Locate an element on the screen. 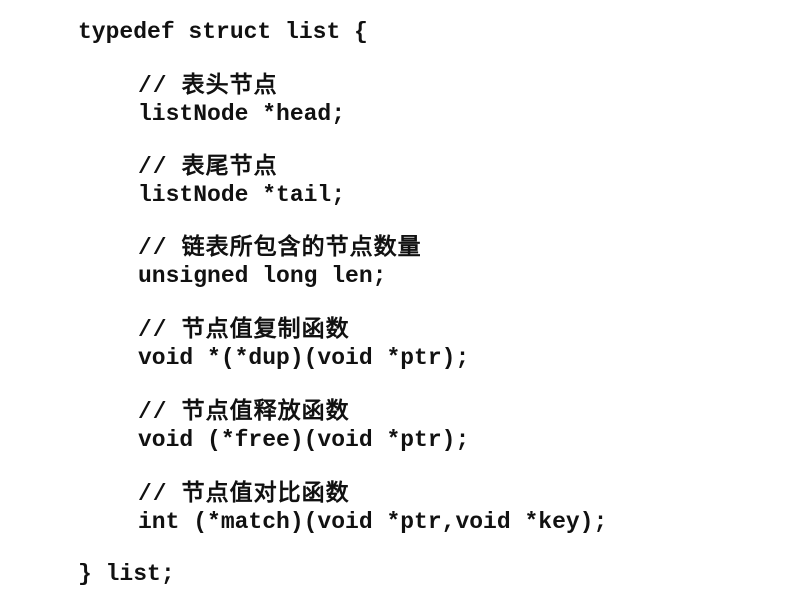 The image size is (786, 606). field-free: void (*free)(void *ptr); is located at coordinates (304, 440).